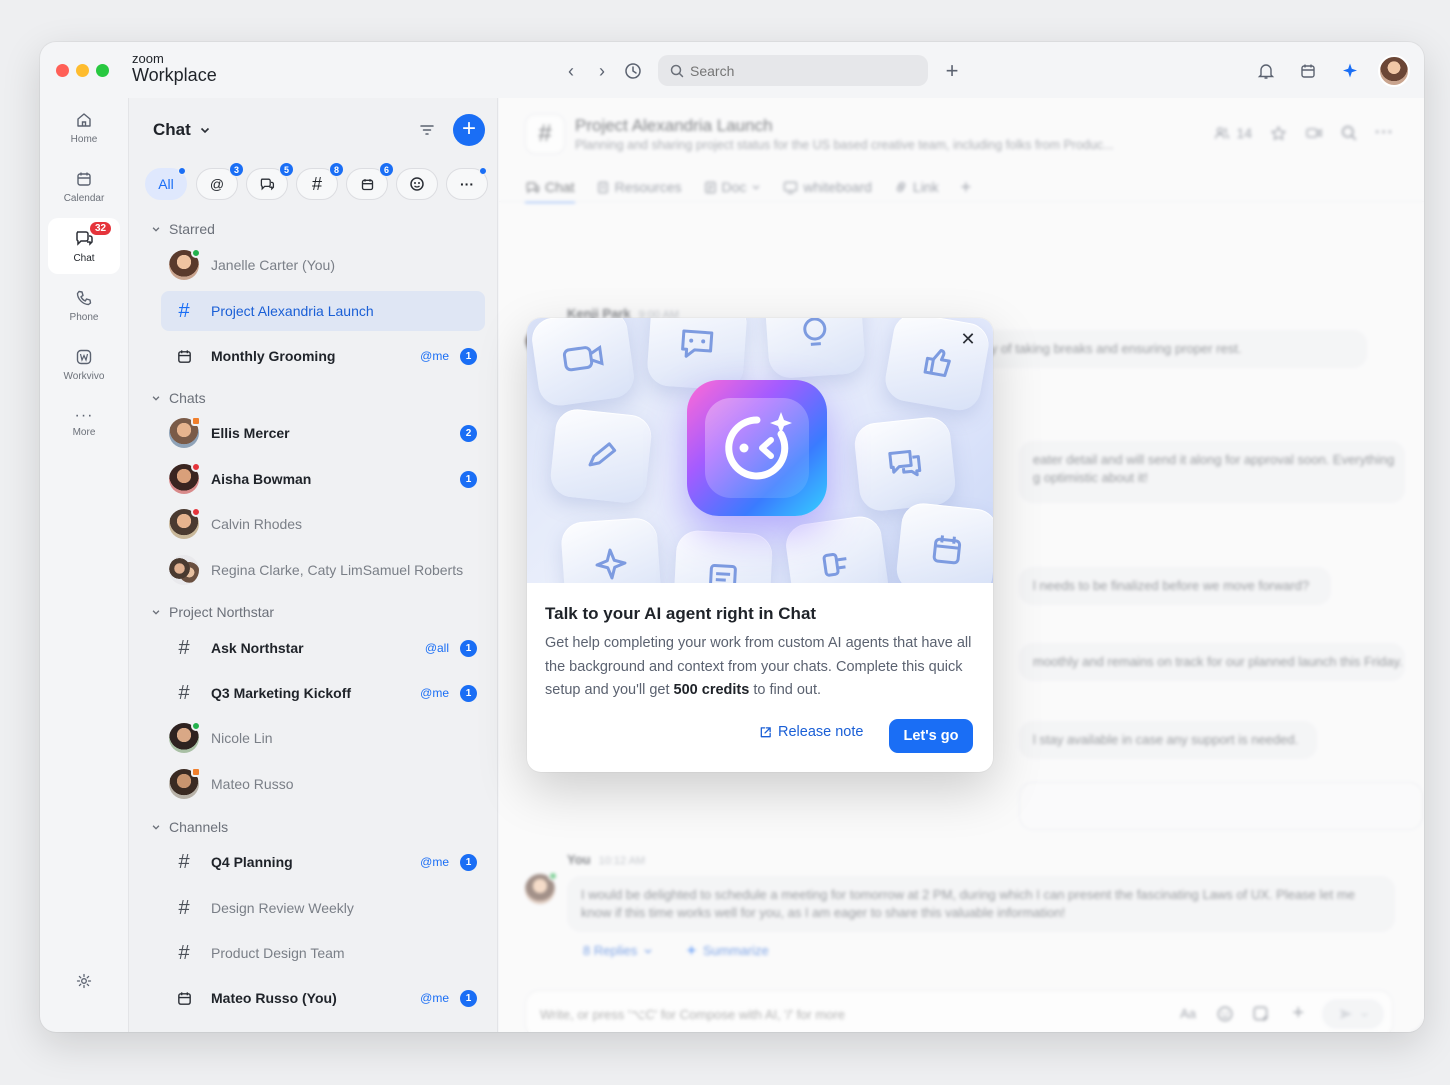  I want to click on group-avatar, so click(184, 570).